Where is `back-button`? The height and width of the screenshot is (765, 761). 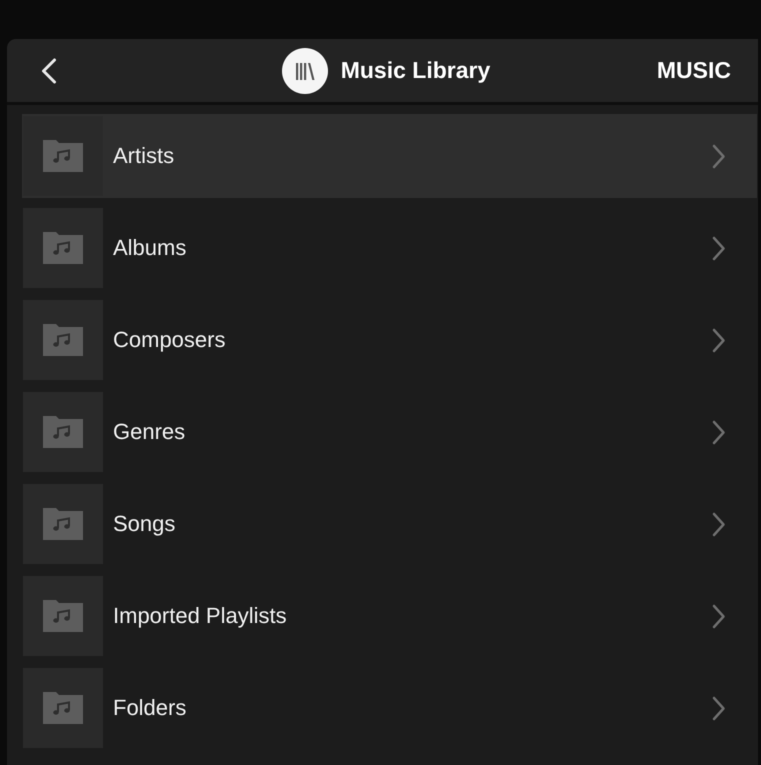
back-button is located at coordinates (49, 71).